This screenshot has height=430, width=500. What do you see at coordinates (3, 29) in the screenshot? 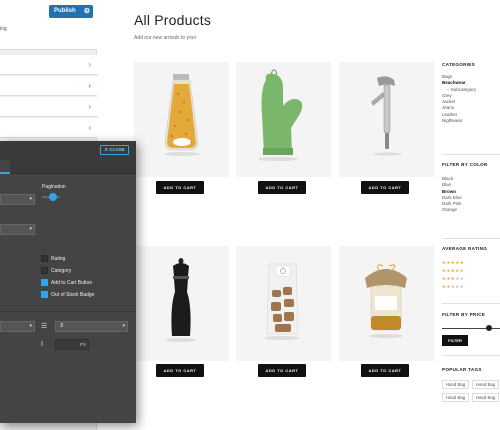
I see `customizer-note: ing` at bounding box center [3, 29].